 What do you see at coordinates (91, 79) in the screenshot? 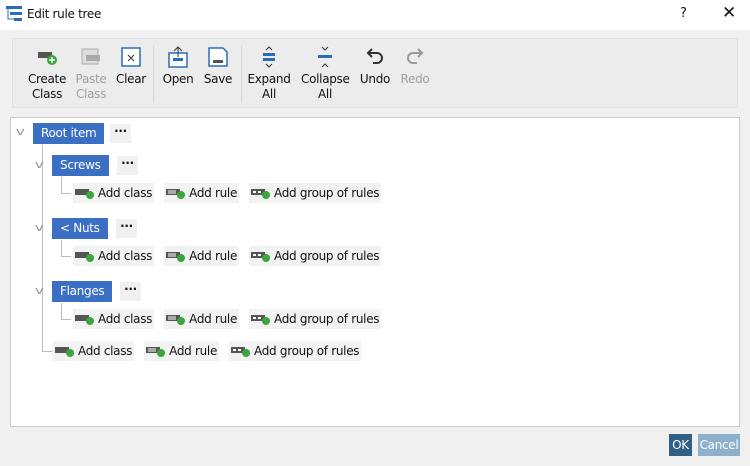
I see `label: Paste` at bounding box center [91, 79].